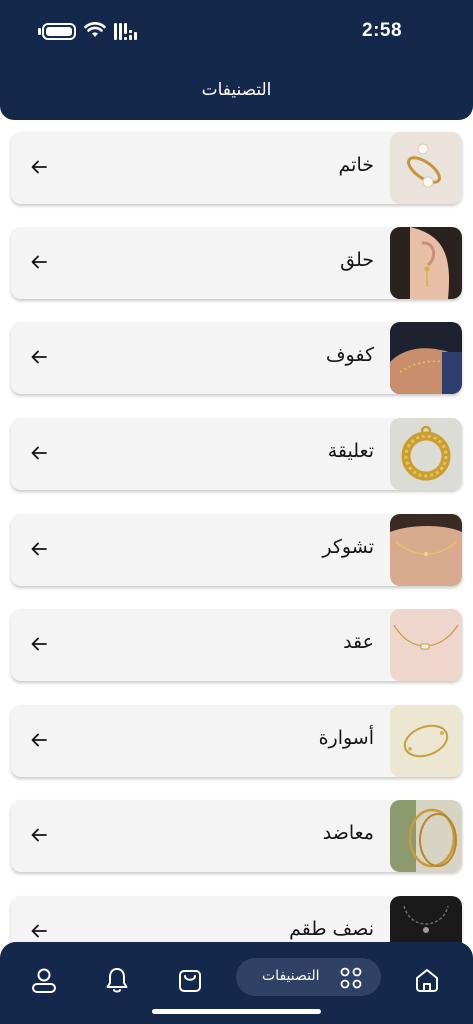 This screenshot has width=473, height=1024. What do you see at coordinates (348, 833) in the screenshot?
I see `category-label: معاضد` at bounding box center [348, 833].